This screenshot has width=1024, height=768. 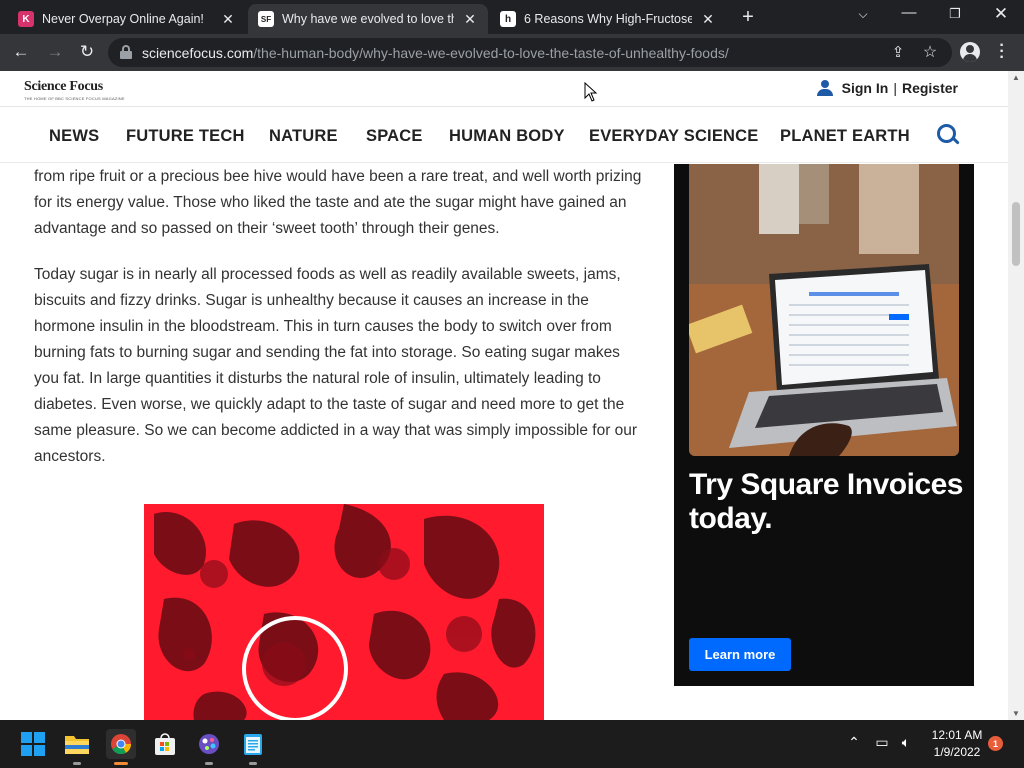 I want to click on folder-icon, so click(x=77, y=745).